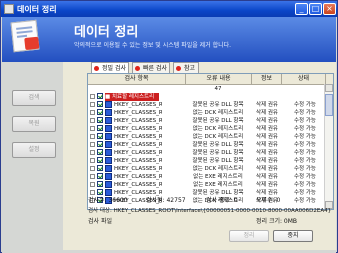 The image size is (338, 253). What do you see at coordinates (249, 236) in the screenshot?
I see `clean-button: 정리` at bounding box center [249, 236].